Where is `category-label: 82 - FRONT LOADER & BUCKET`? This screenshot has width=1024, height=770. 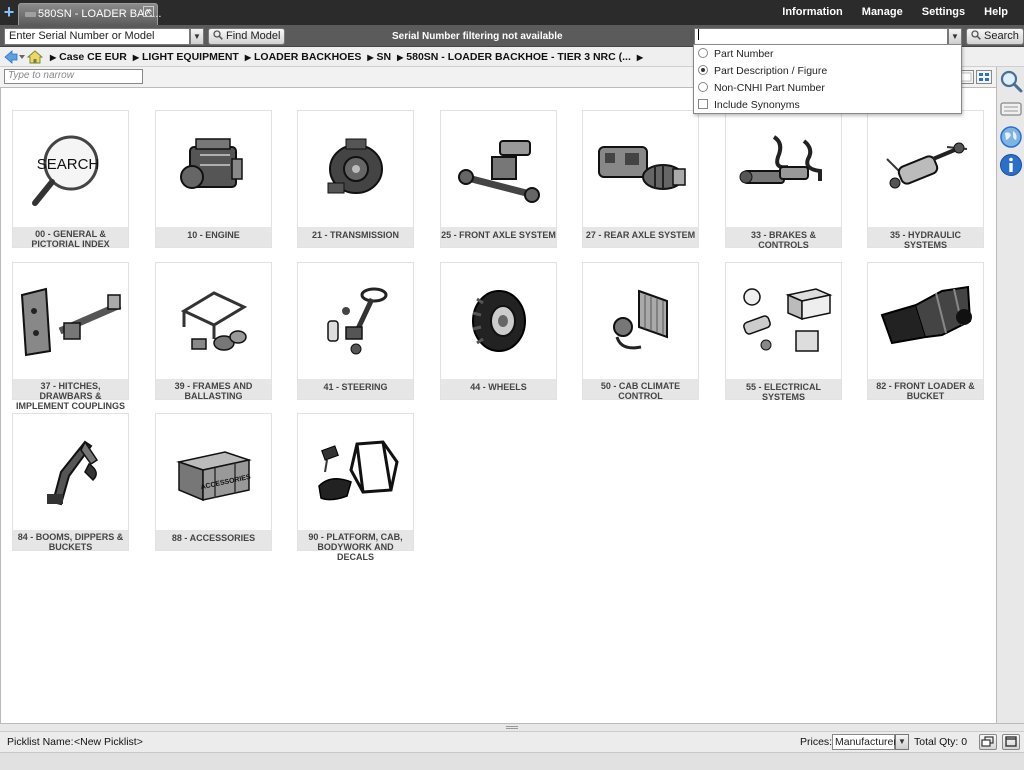
category-label: 82 - FRONT LOADER & BUCKET is located at coordinates (925, 390).